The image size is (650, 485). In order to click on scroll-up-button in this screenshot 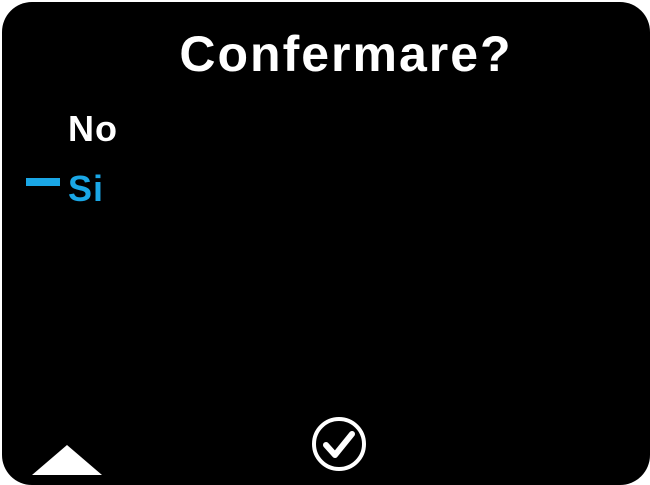, I will do `click(67, 460)`.